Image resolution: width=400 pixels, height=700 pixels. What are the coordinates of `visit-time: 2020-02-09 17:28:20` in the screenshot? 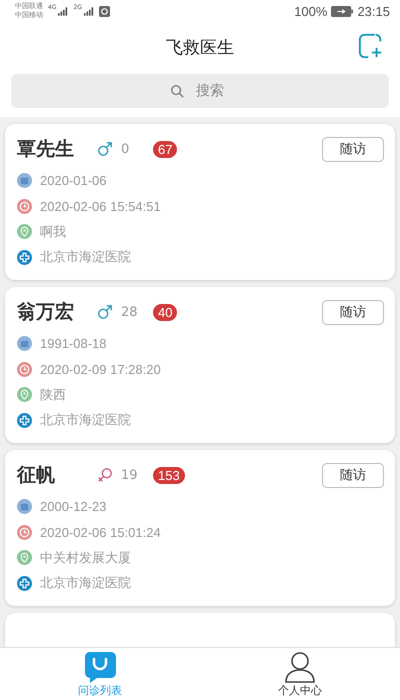 It's located at (100, 369).